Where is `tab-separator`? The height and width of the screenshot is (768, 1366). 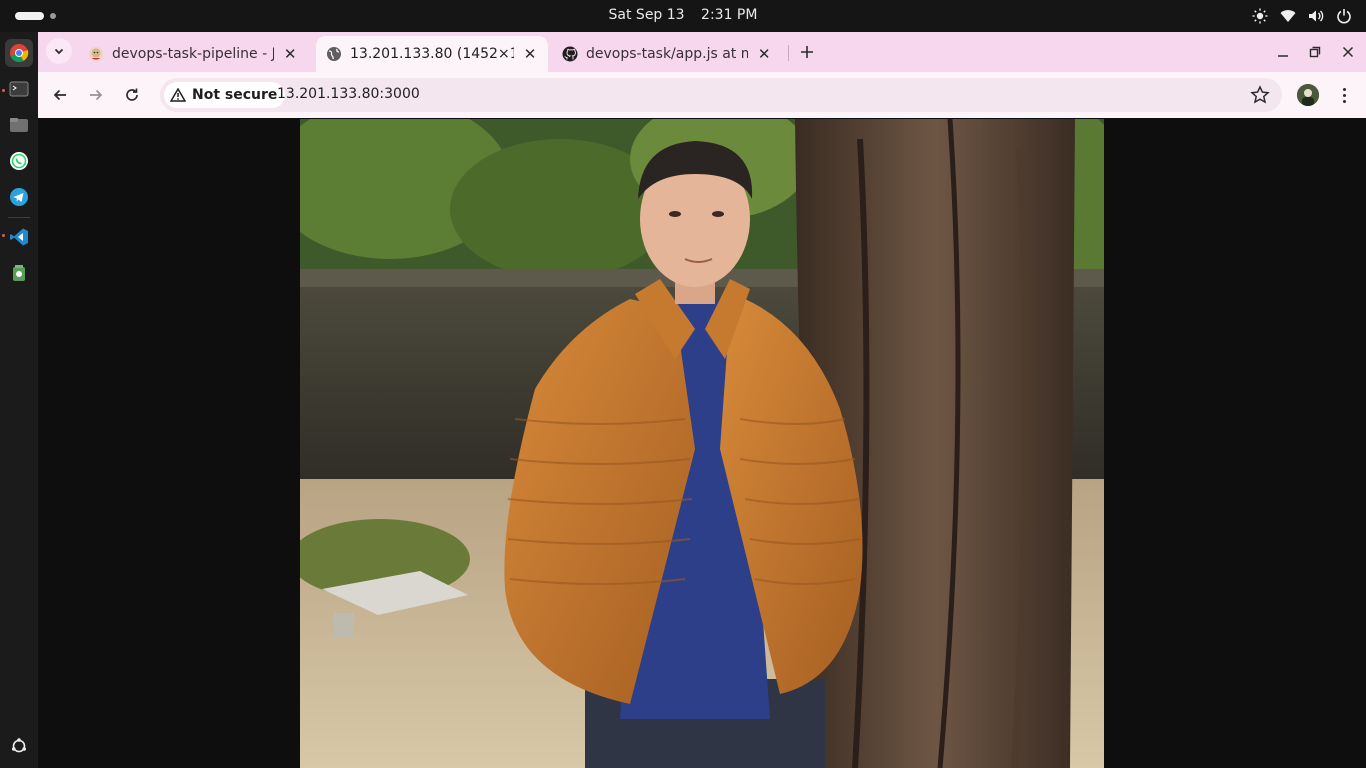
tab-separator is located at coordinates (788, 53).